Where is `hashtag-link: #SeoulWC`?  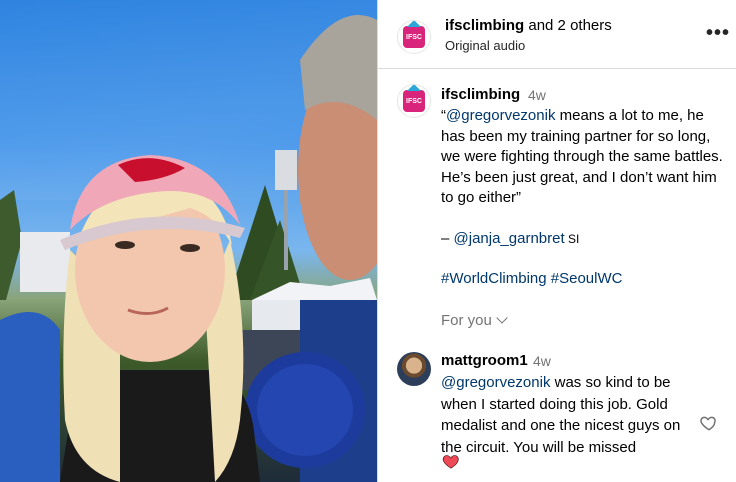 hashtag-link: #SeoulWC is located at coordinates (587, 278).